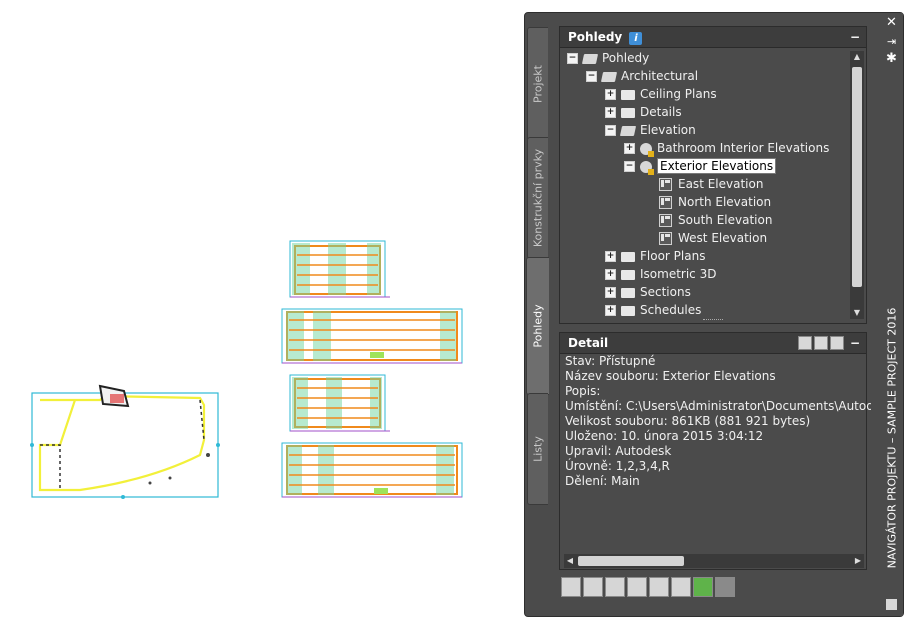  Describe the element at coordinates (655, 256) in the screenshot. I see `tree-node-floor-plans: + Floor Plans` at that location.